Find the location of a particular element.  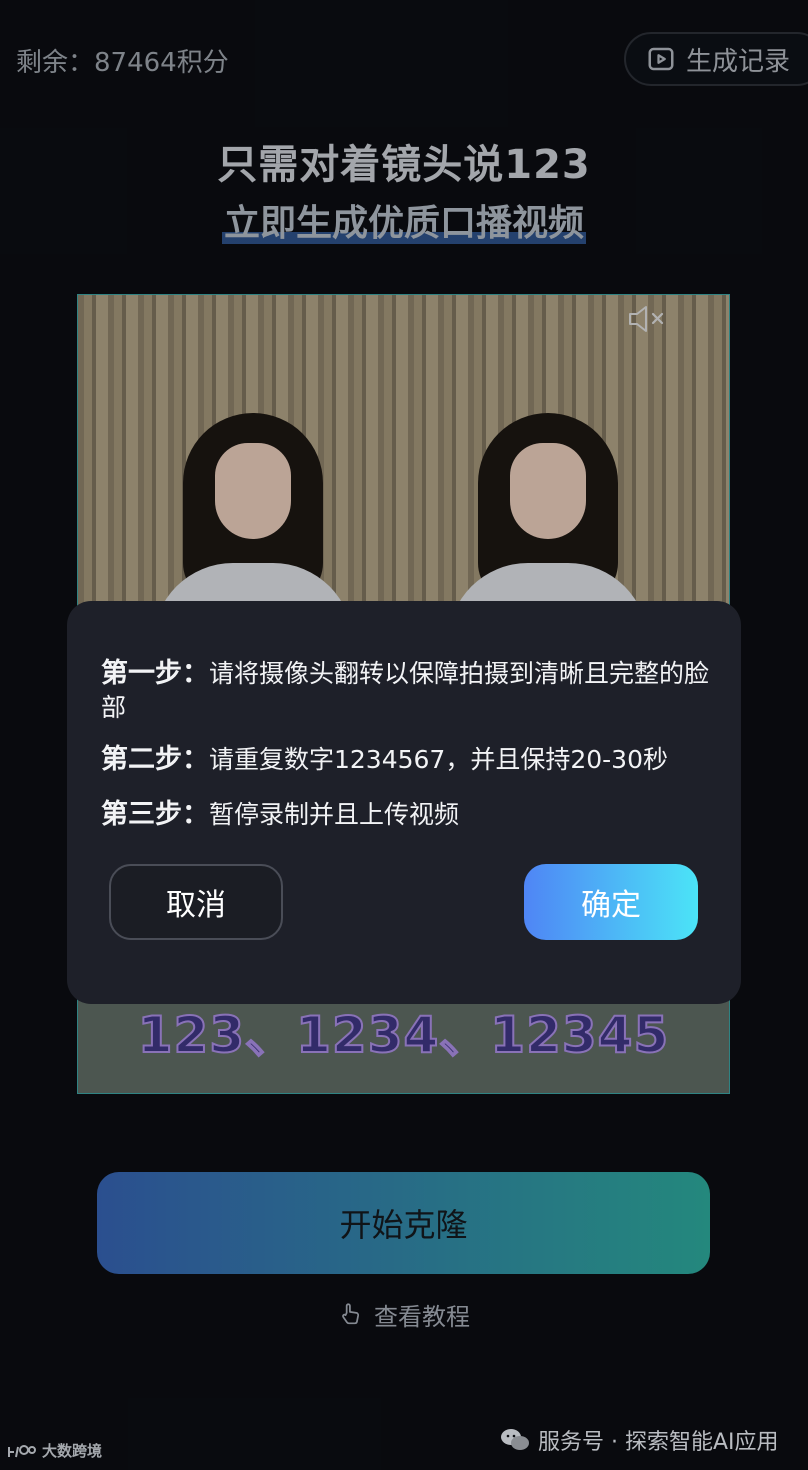

watermark-right: 服务号 · 探索智能AI应用 is located at coordinates (639, 1440).